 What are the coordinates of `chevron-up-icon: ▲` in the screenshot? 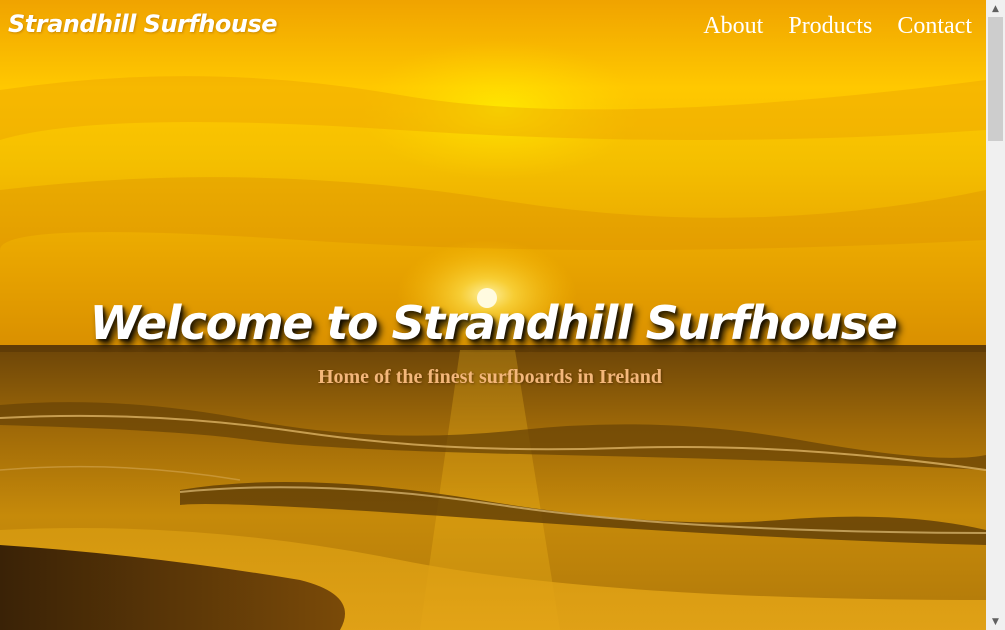 It's located at (995, 8).